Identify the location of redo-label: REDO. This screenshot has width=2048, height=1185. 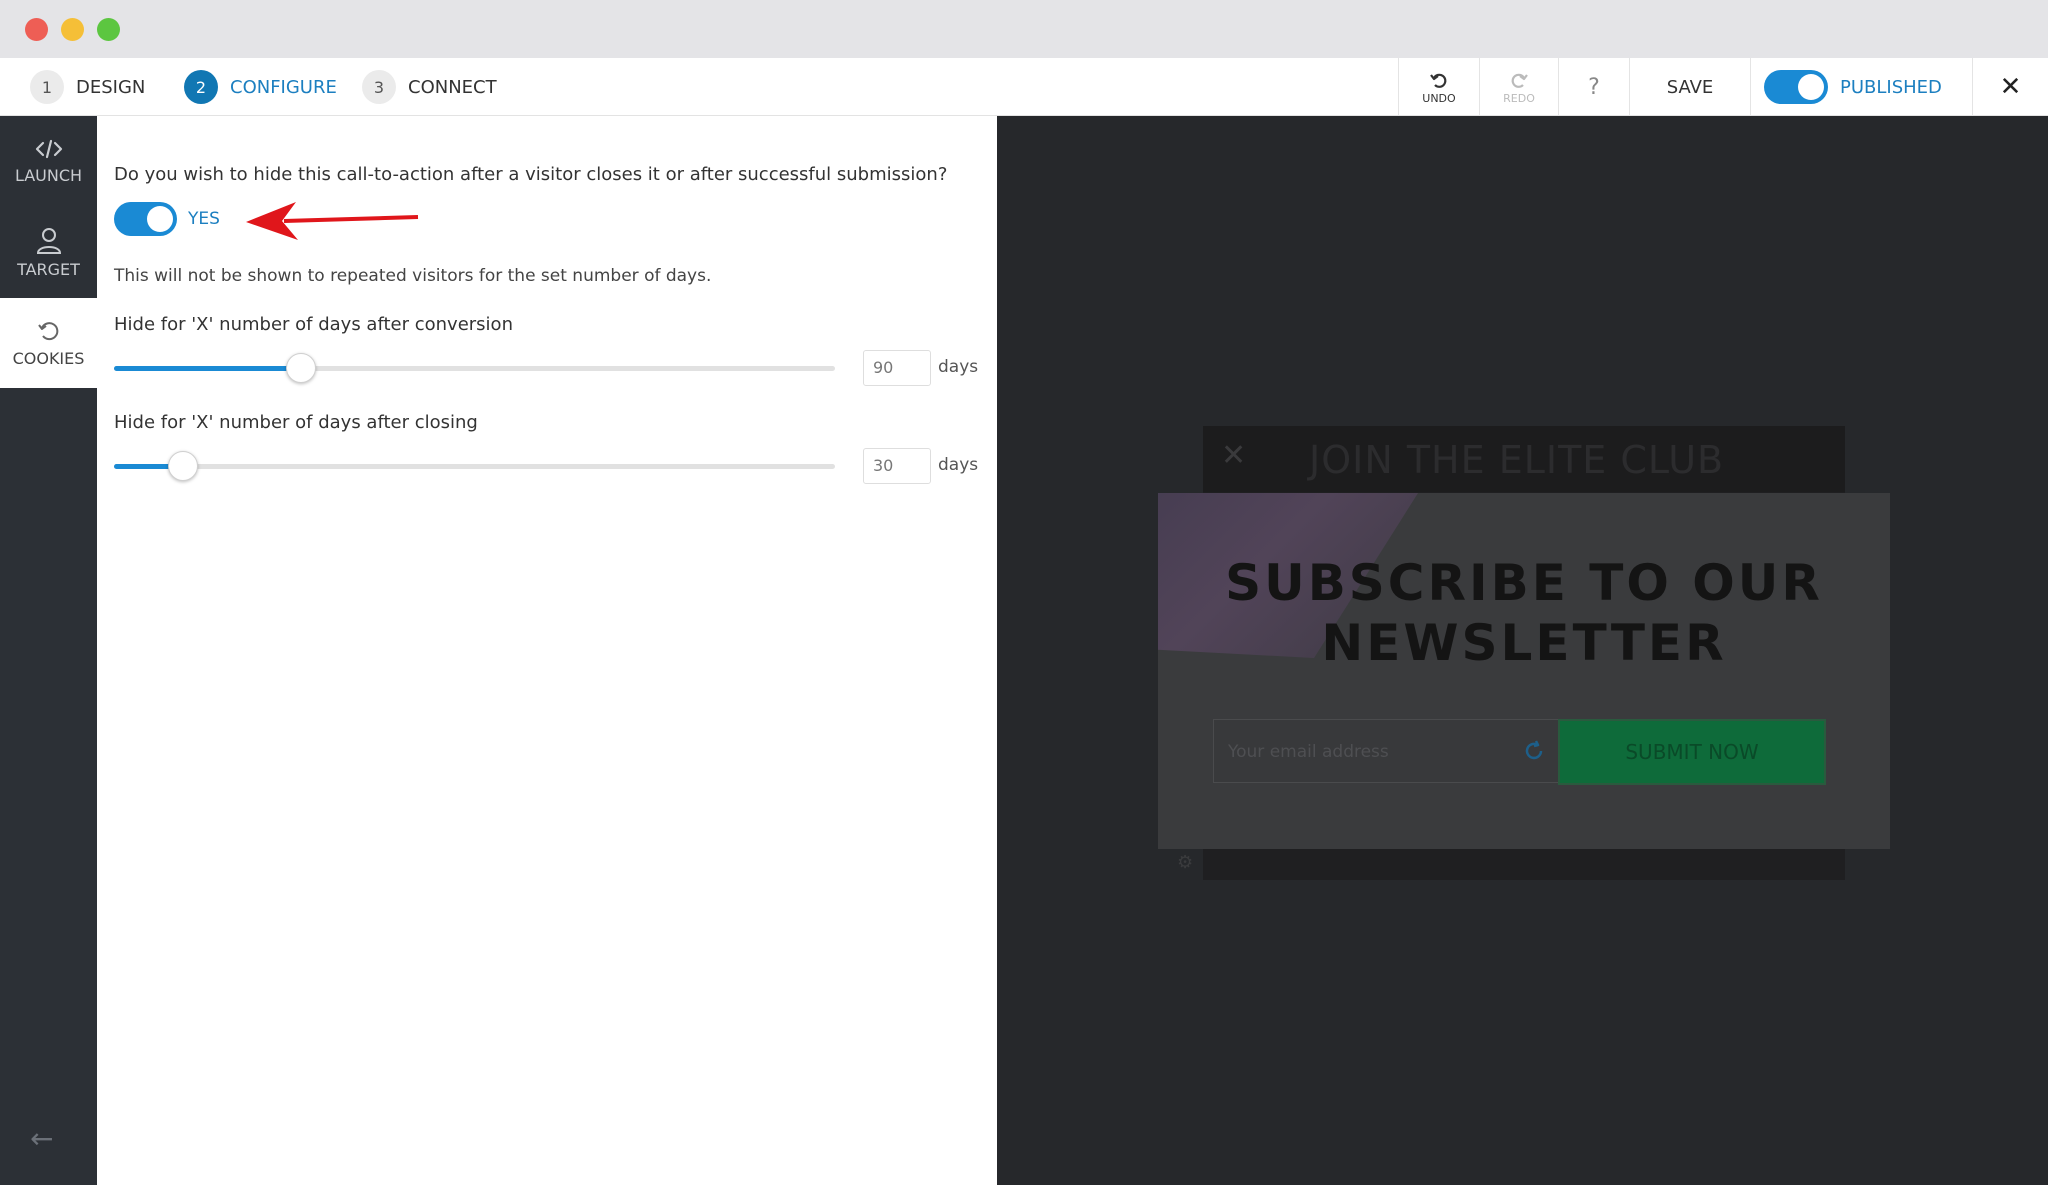
(1519, 98).